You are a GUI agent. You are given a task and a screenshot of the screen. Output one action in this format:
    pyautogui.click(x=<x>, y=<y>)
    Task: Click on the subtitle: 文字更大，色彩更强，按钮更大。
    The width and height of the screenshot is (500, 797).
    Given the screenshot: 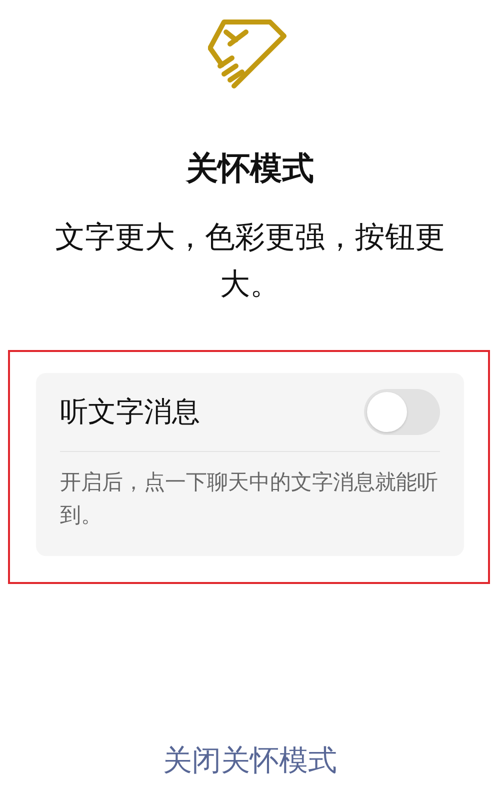 What is the action you would take?
    pyautogui.click(x=250, y=261)
    